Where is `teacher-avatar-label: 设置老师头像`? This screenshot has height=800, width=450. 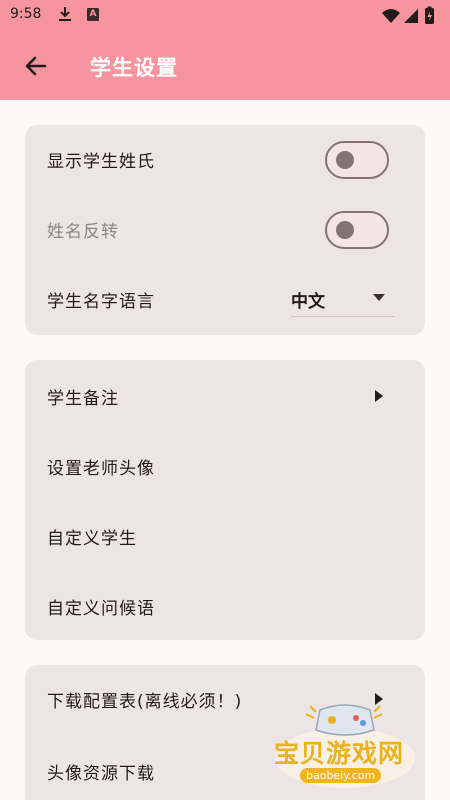 teacher-avatar-label: 设置老师头像 is located at coordinates (101, 469).